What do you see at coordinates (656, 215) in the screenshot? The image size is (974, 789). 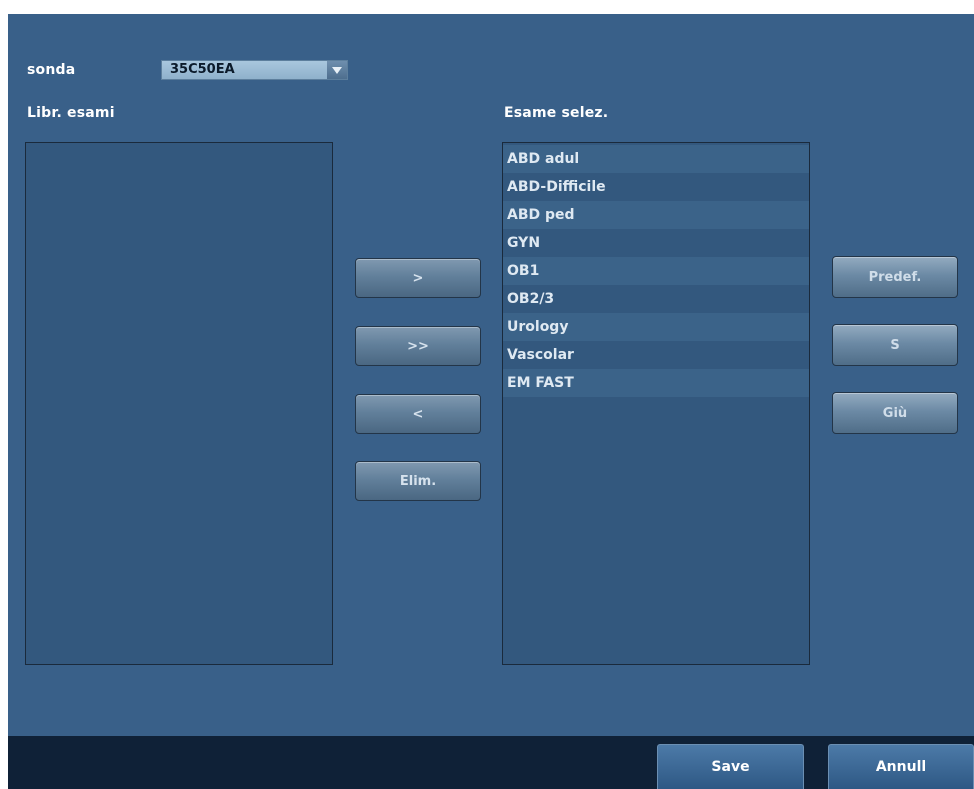 I see `list-item: ABD ped` at bounding box center [656, 215].